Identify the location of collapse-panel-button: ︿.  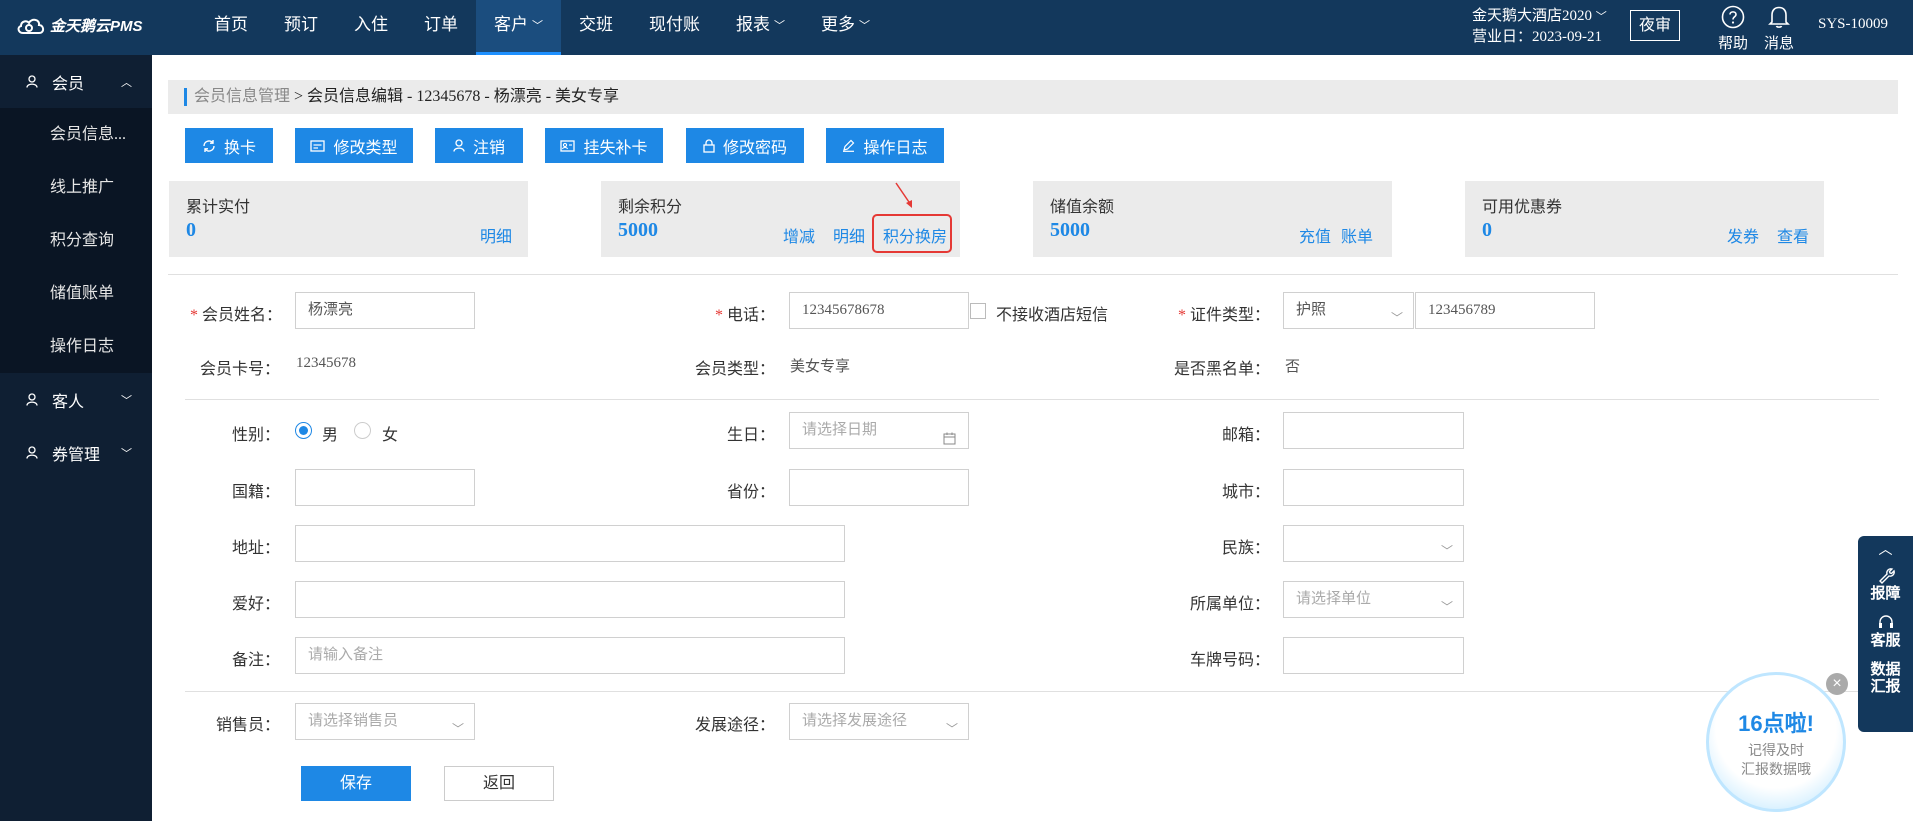
(1885, 549).